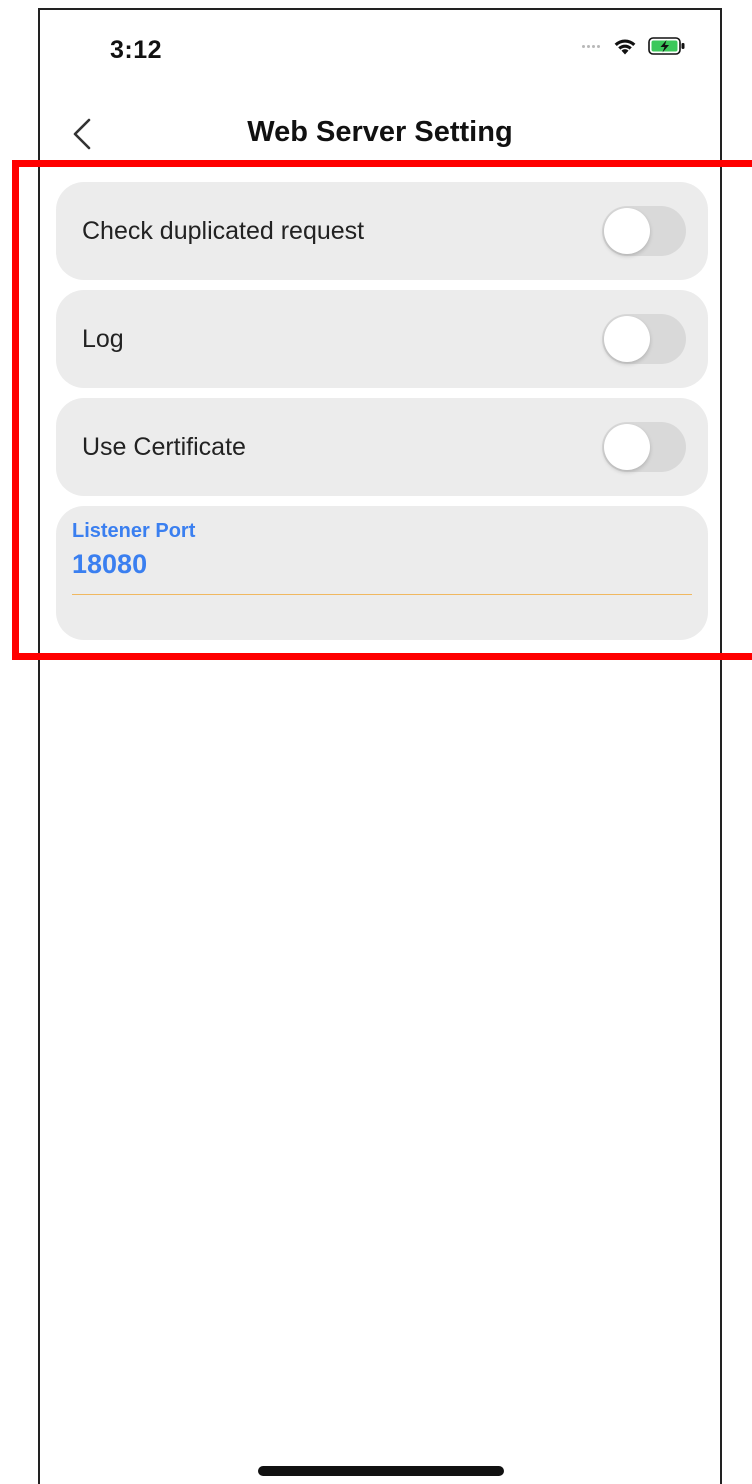 This screenshot has height=1484, width=752. I want to click on home-indicator, so click(381, 1471).